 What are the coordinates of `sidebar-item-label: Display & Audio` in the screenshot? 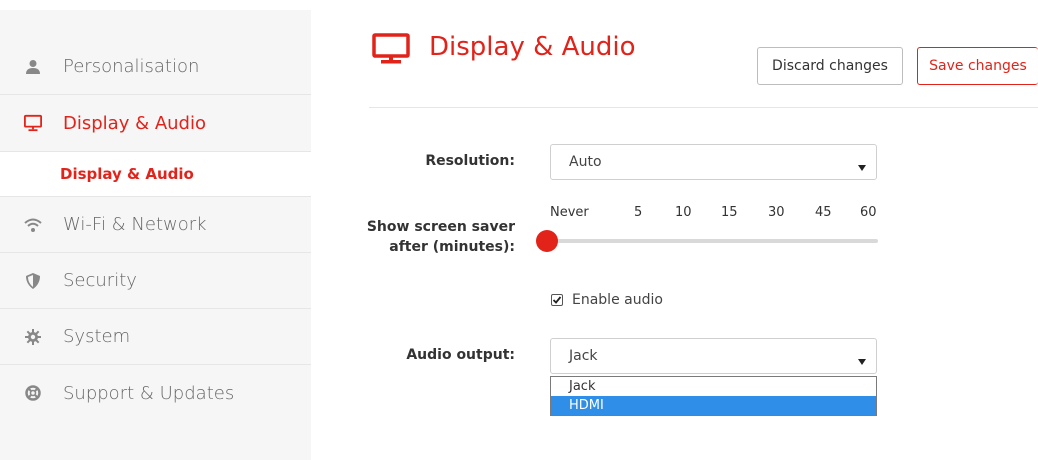 It's located at (134, 123).